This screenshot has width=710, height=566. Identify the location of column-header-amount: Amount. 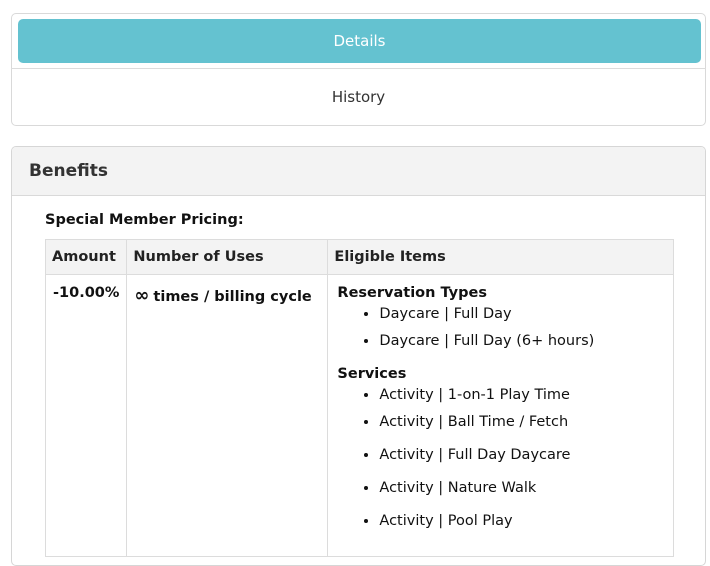
(86, 257).